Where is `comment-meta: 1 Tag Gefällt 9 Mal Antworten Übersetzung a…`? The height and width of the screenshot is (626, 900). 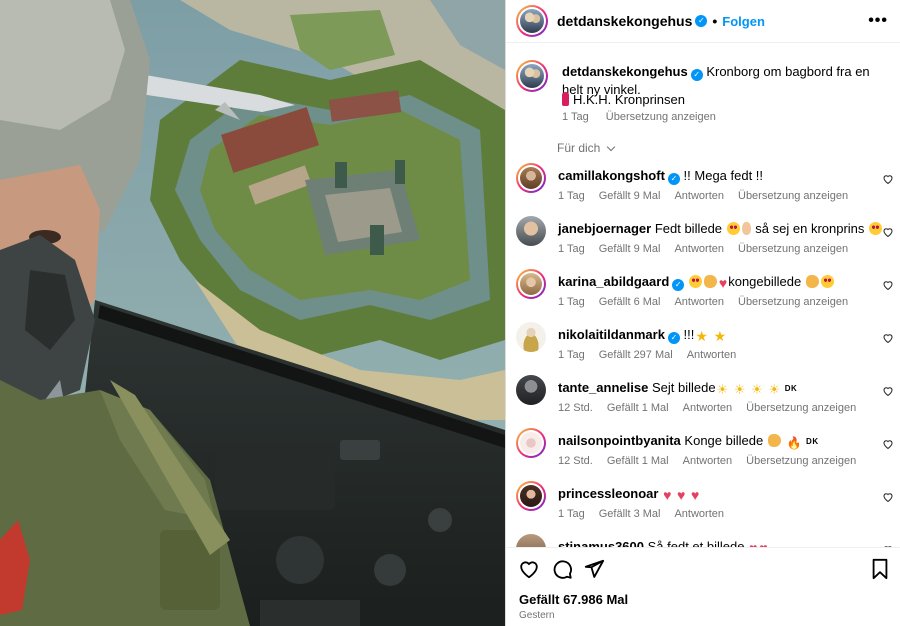
comment-meta: 1 Tag Gefällt 9 Mal Antworten Übersetzung a… is located at coordinates (710, 196).